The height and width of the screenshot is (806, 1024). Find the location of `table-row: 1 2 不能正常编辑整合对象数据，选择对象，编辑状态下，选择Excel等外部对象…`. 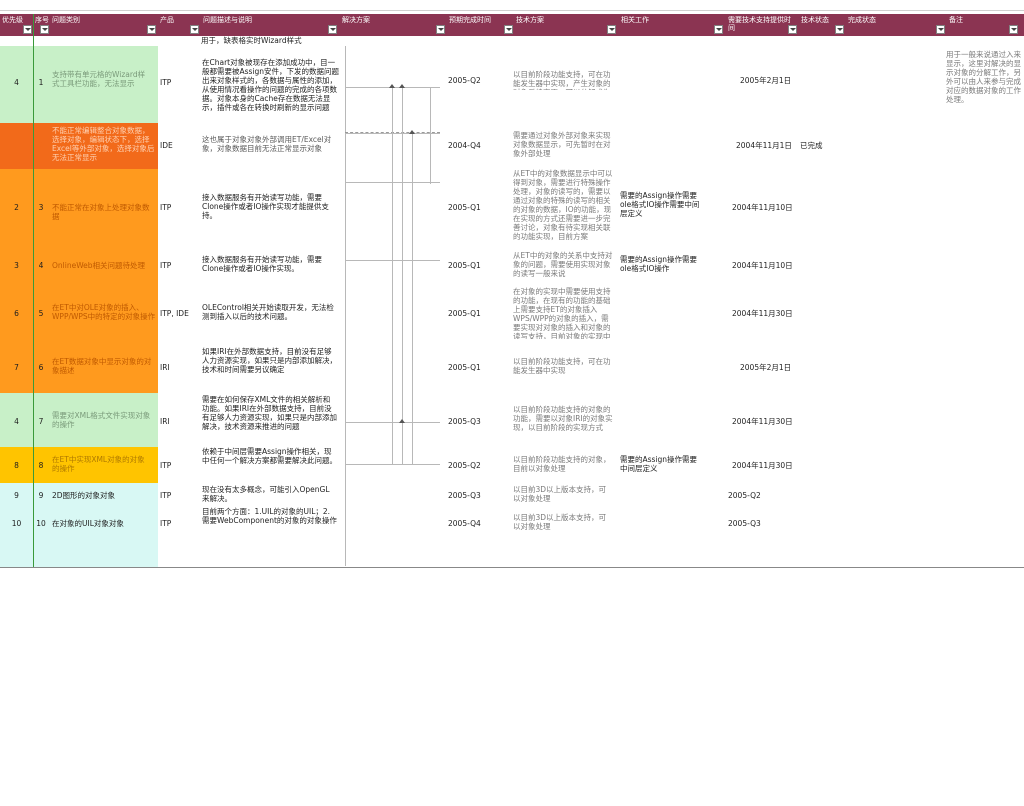

table-row: 1 2 不能正常编辑整合对象数据，选择对象，编辑状态下，选择Excel等外部对象… is located at coordinates (512, 146).